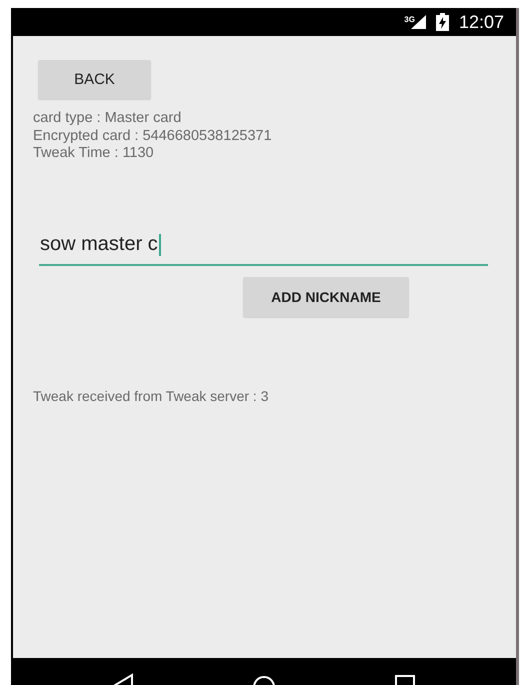 This screenshot has height=685, width=525. I want to click on home-icon, so click(264, 679).